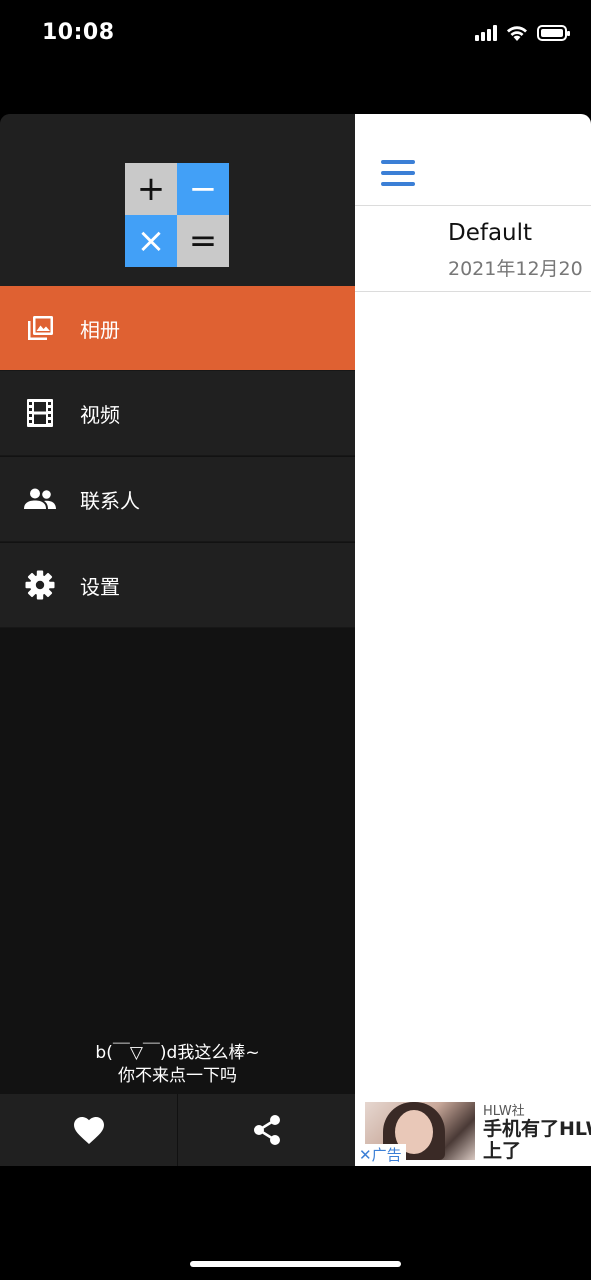 The height and width of the screenshot is (1280, 591). I want to click on ad-source: HLW社, so click(504, 1111).